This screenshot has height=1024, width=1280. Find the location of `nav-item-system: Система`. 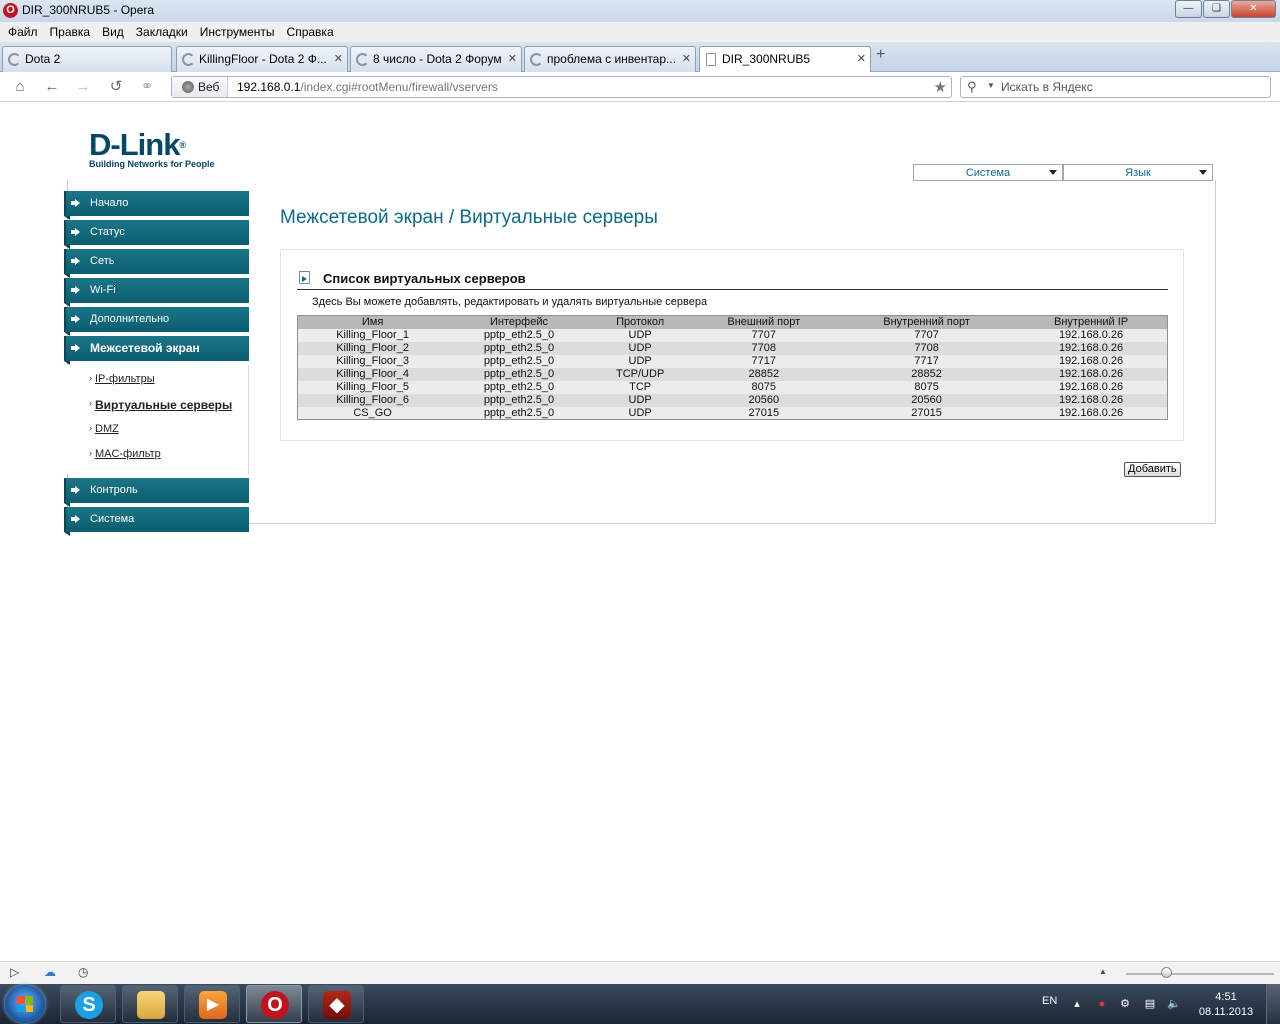

nav-item-system: Система is located at coordinates (156, 519).